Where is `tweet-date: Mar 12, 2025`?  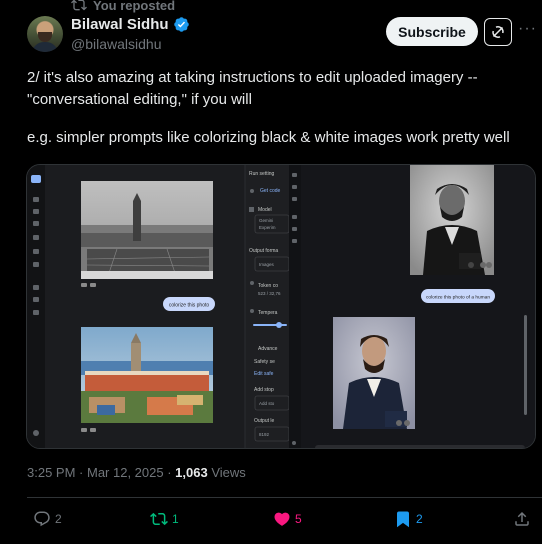
tweet-date: Mar 12, 2025 is located at coordinates (125, 472).